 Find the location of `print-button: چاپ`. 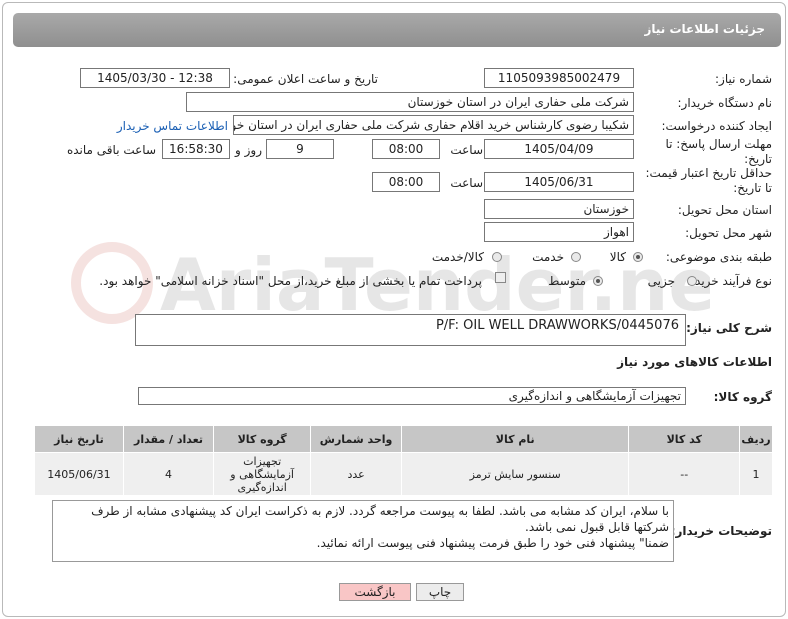

print-button: چاپ is located at coordinates (440, 592).